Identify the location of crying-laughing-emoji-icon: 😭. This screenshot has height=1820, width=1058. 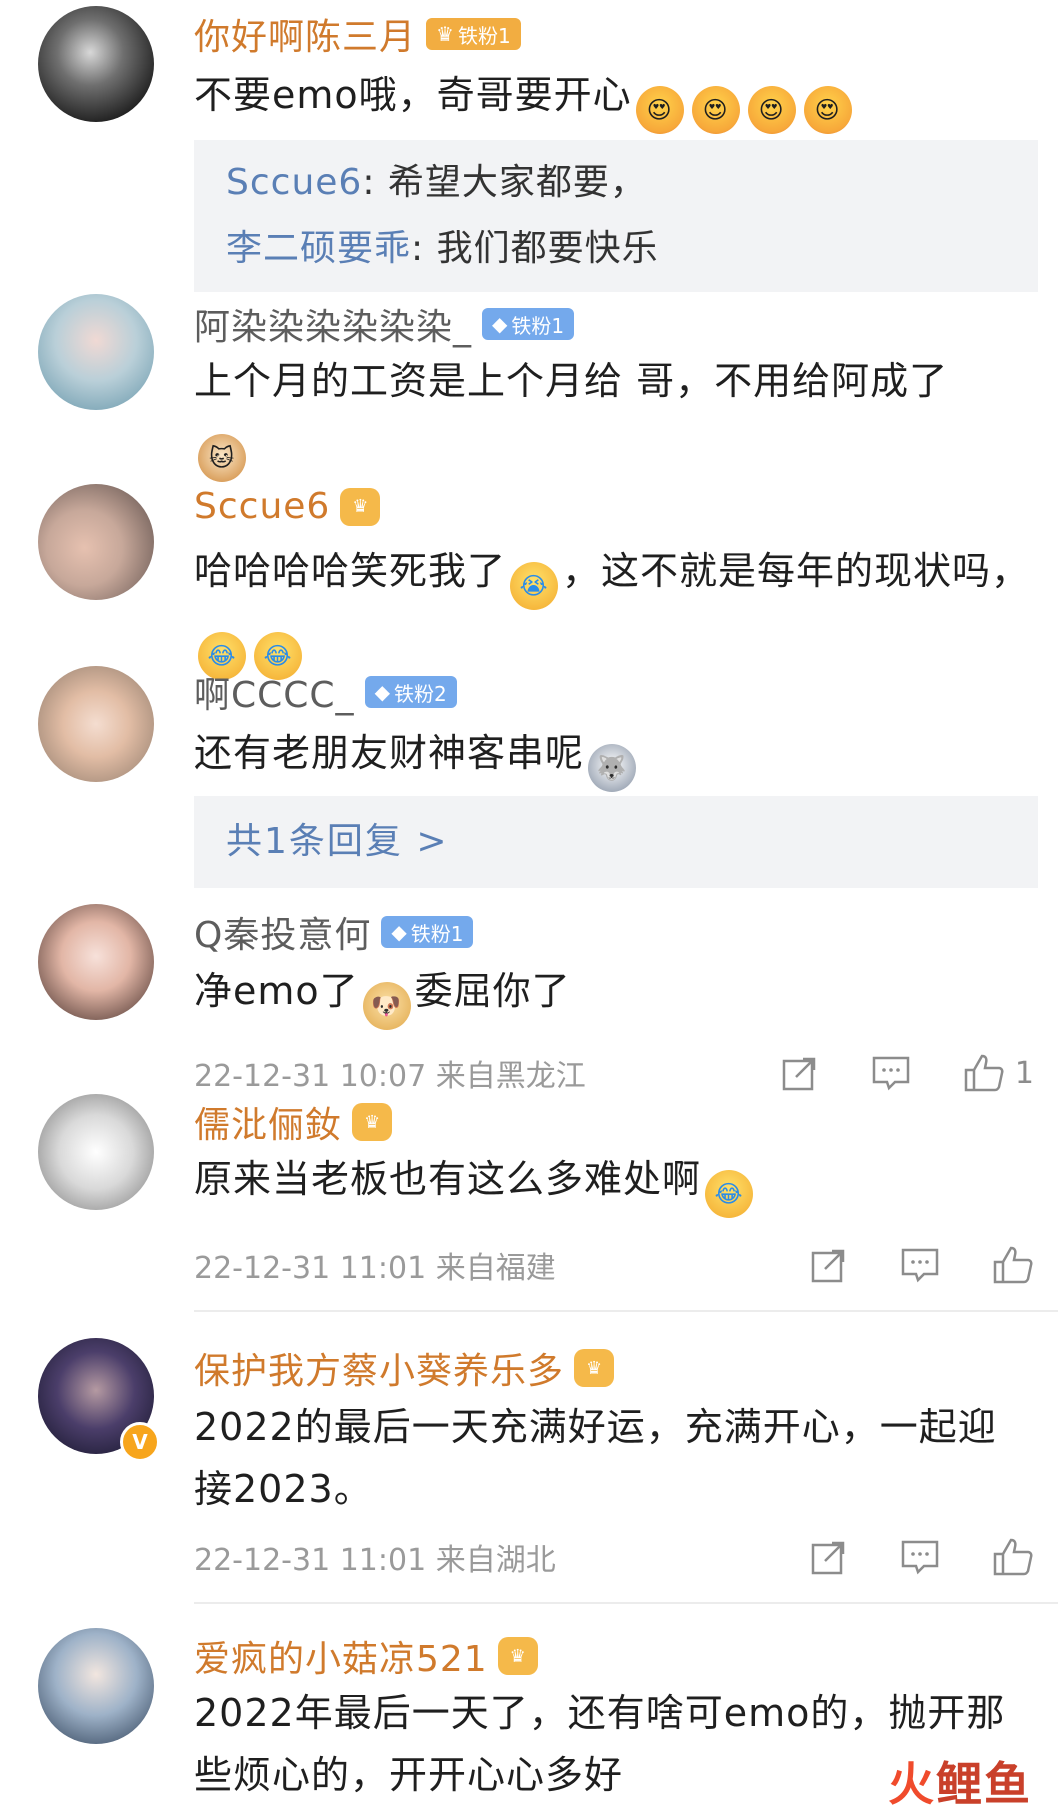
(534, 586).